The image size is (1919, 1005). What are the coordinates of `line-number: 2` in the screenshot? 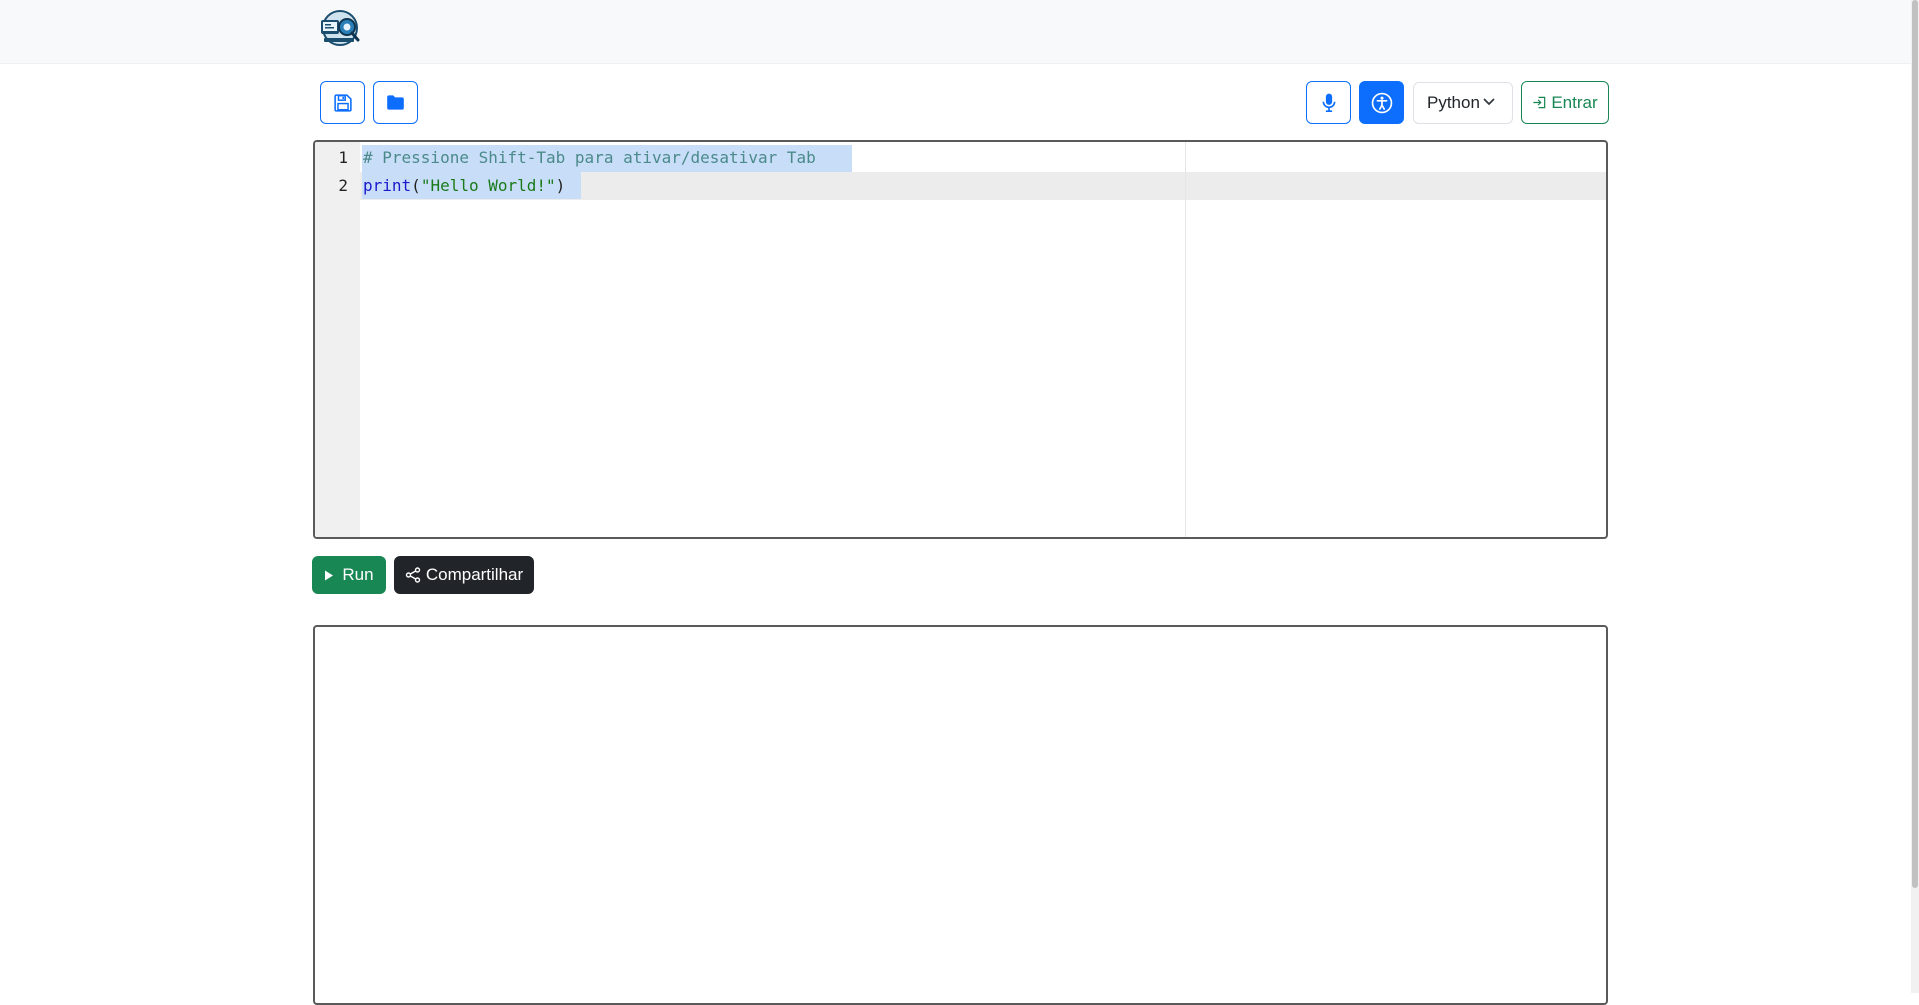 It's located at (343, 185).